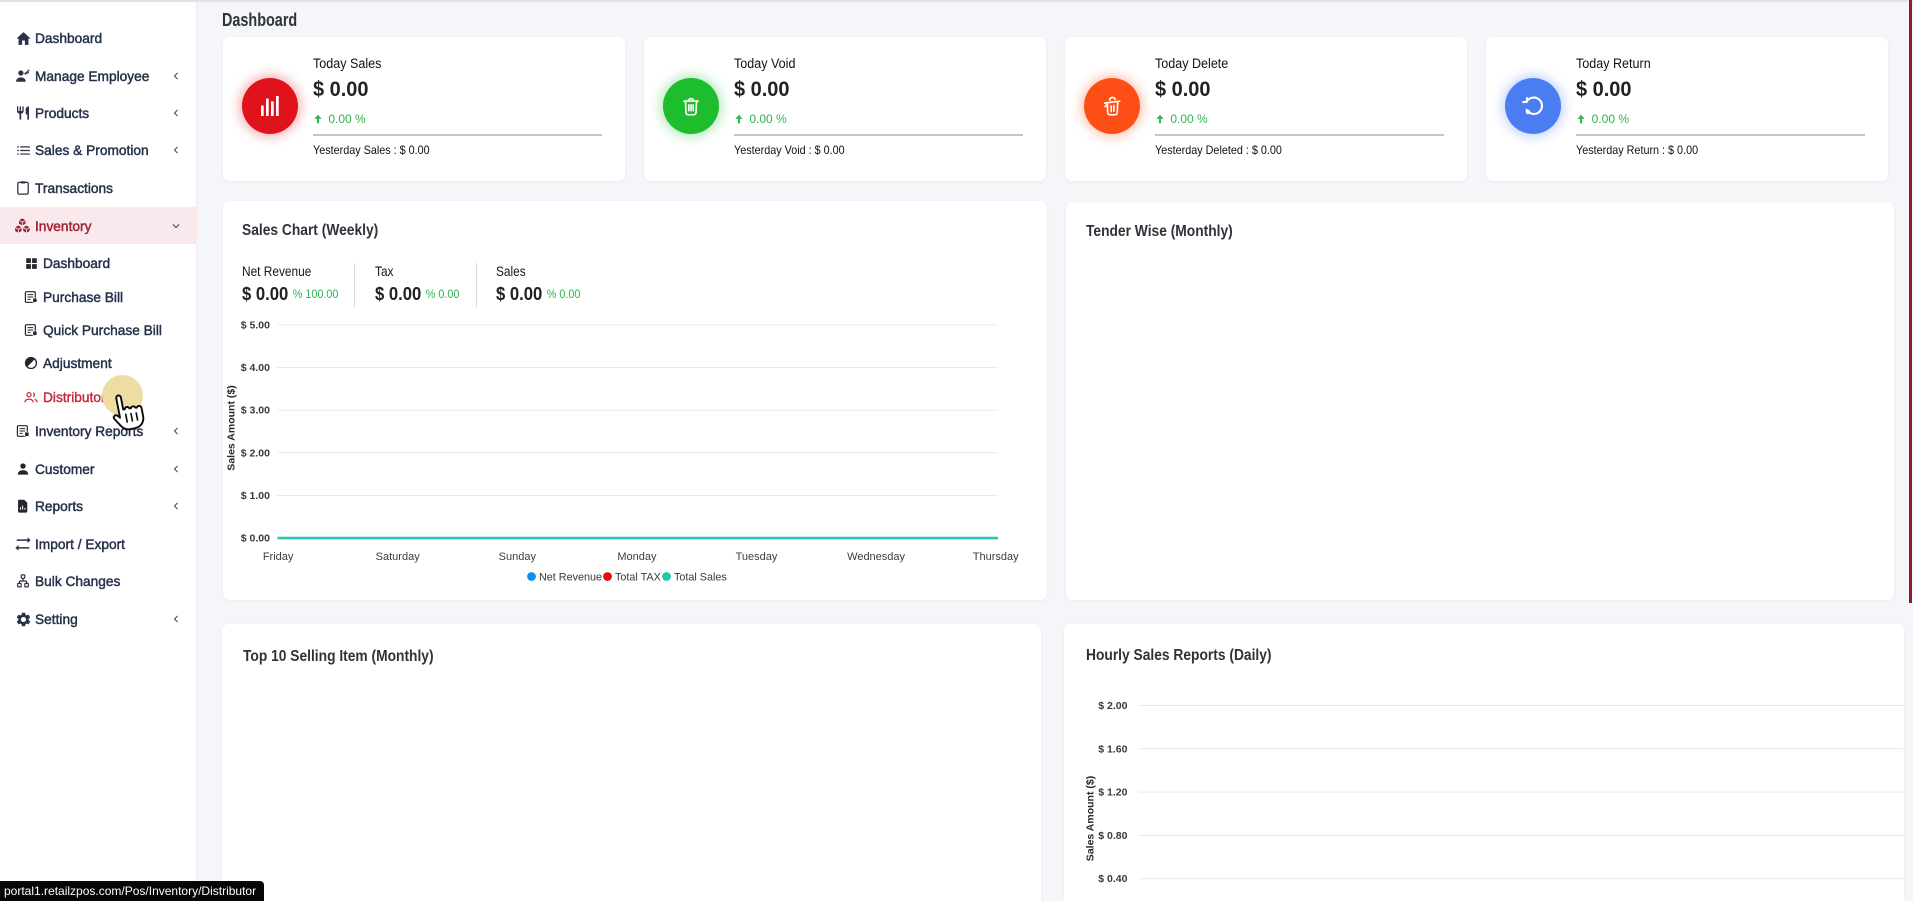  I want to click on svg-text: $ 0.80, so click(1112, 835).